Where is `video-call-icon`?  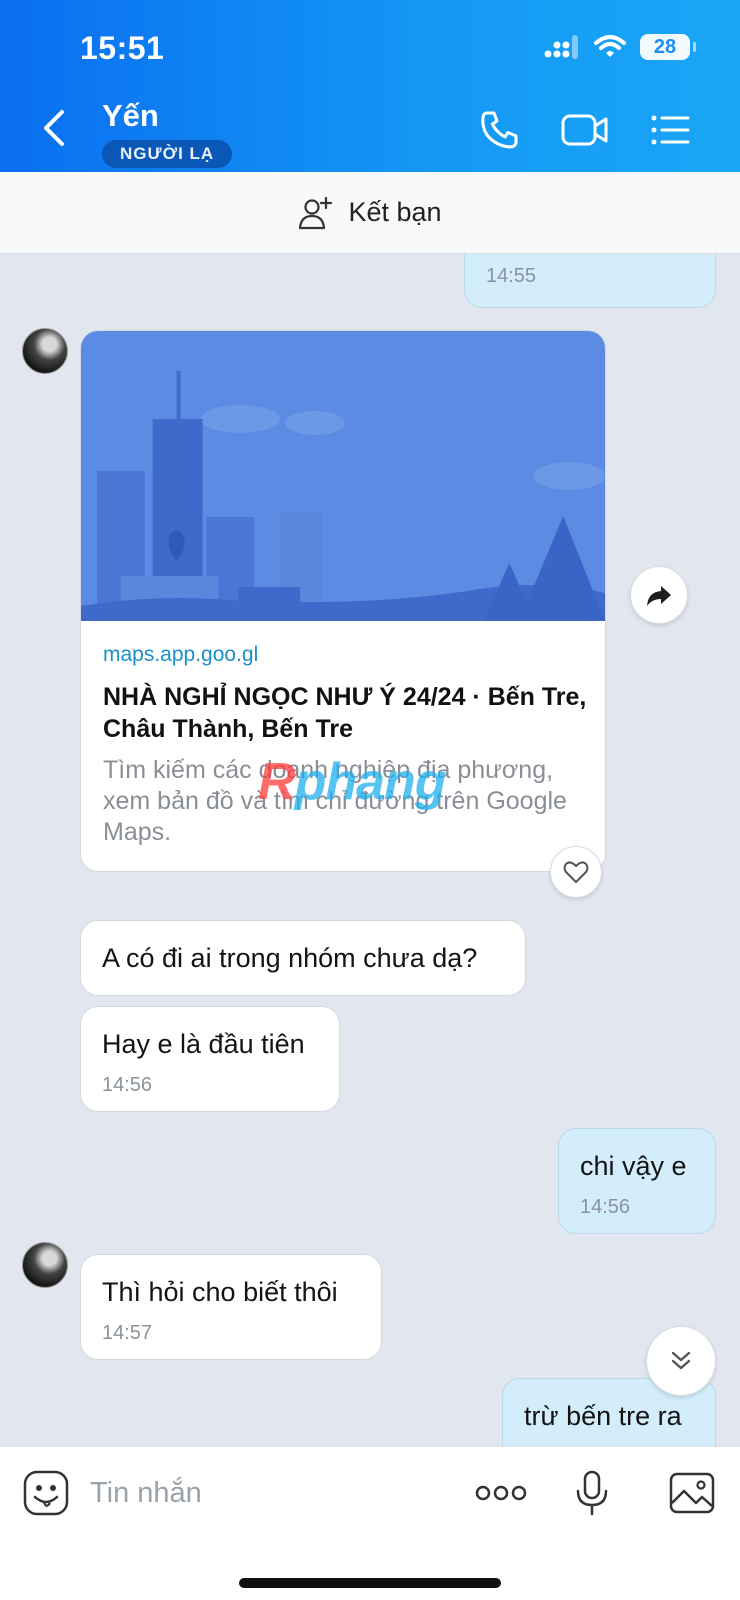 video-call-icon is located at coordinates (585, 130).